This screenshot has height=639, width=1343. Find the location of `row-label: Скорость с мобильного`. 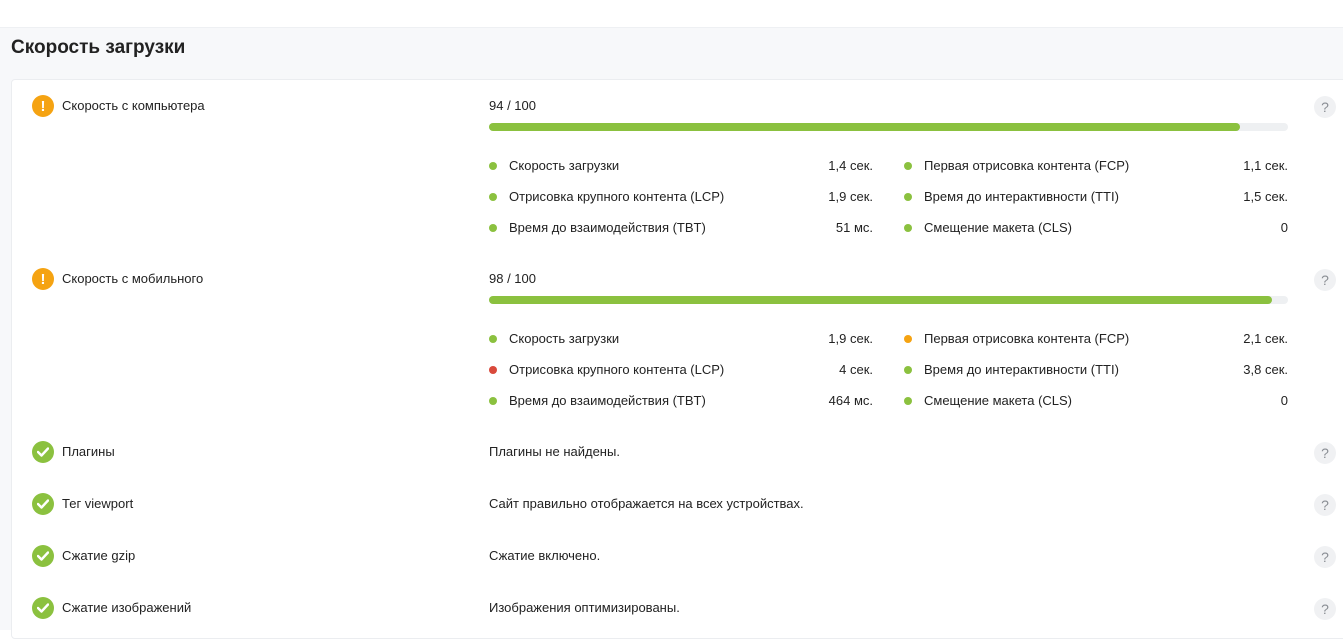

row-label: Скорость с мобильного is located at coordinates (133, 278).